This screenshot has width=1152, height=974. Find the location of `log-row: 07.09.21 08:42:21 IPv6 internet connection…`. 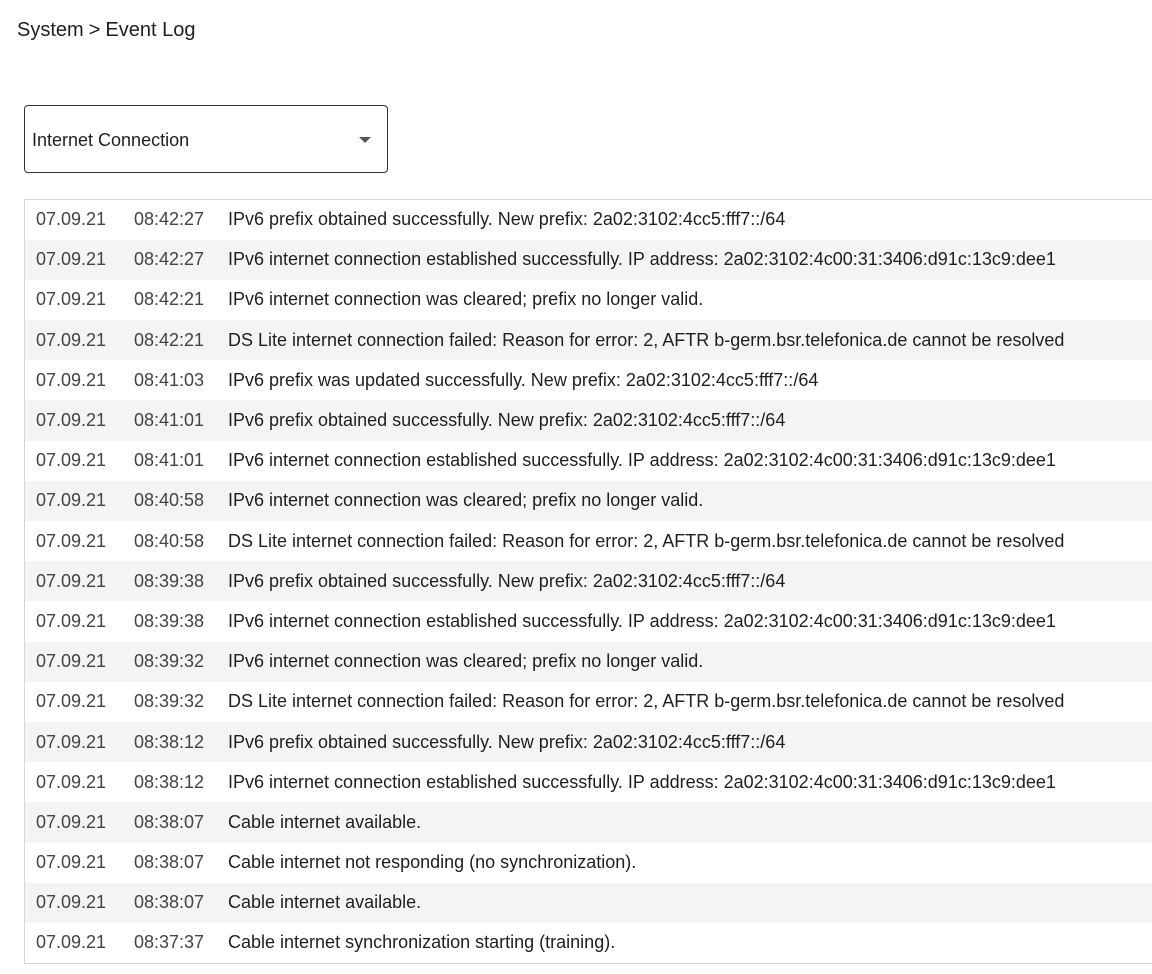

log-row: 07.09.21 08:42:21 IPv6 internet connection… is located at coordinates (588, 300).